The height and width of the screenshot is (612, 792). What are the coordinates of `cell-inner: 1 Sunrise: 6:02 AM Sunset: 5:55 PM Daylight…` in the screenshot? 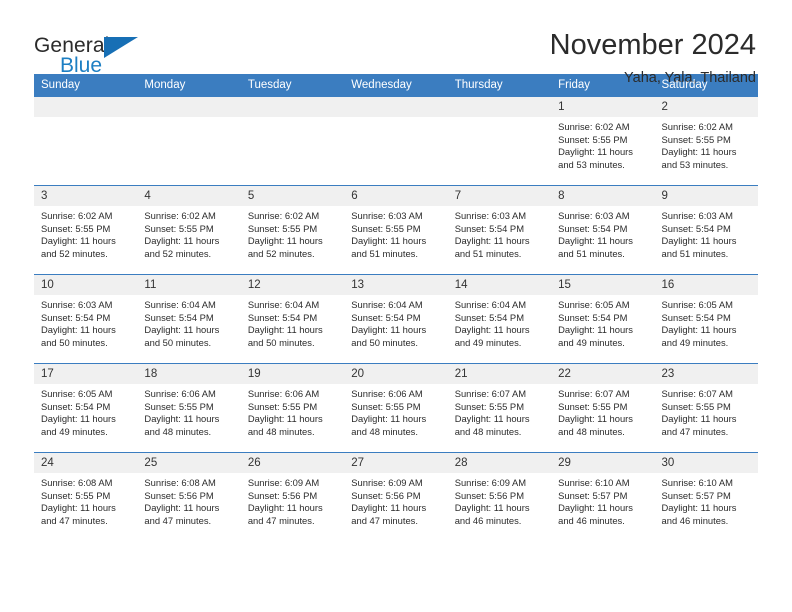 It's located at (603, 141).